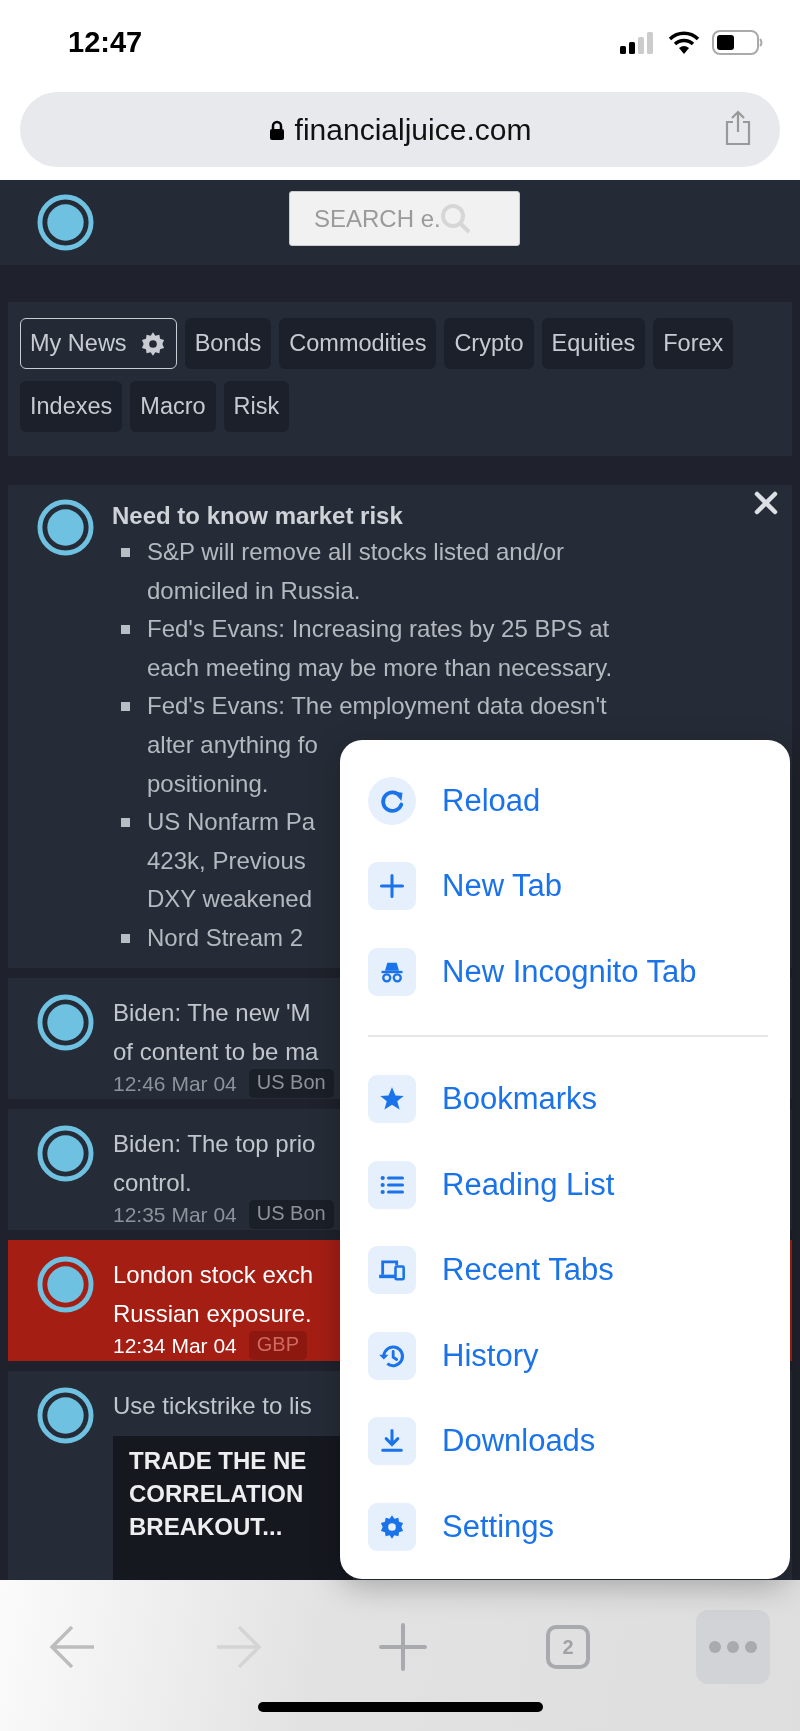 The width and height of the screenshot is (800, 1731). What do you see at coordinates (593, 343) in the screenshot?
I see `filter-tag: Equities` at bounding box center [593, 343].